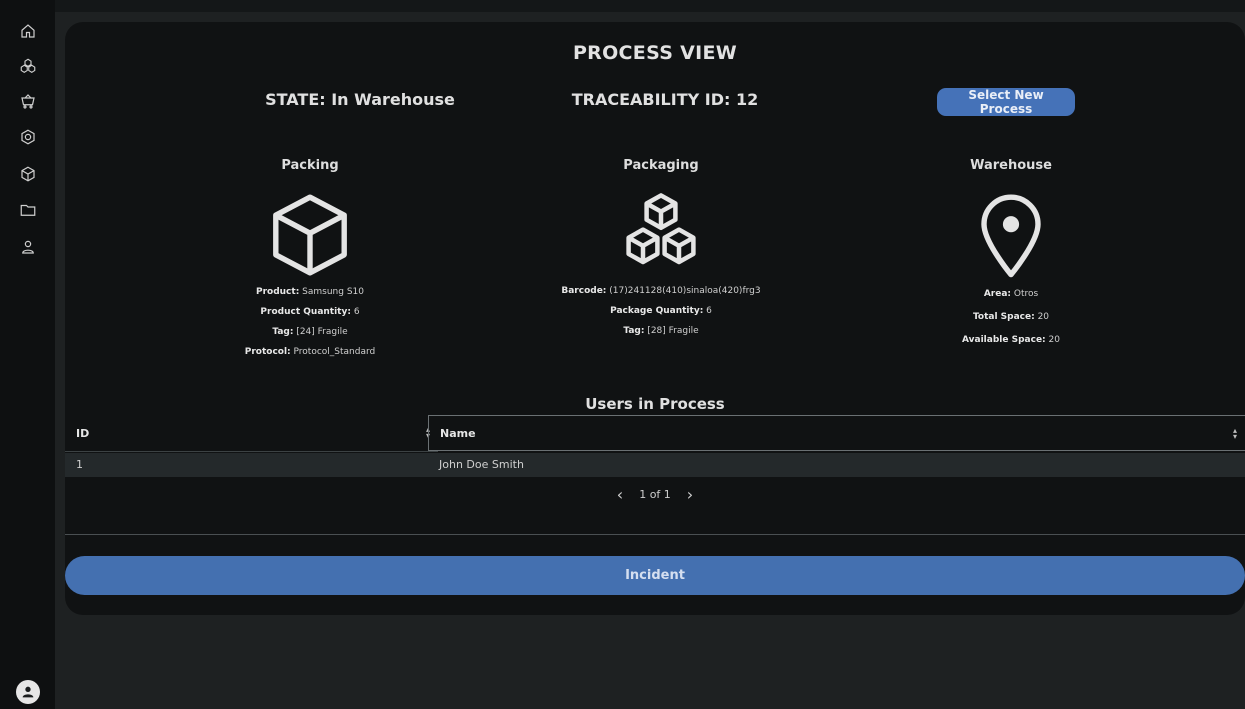 The image size is (1245, 709). Describe the element at coordinates (28, 210) in the screenshot. I see `folder-icon` at that location.